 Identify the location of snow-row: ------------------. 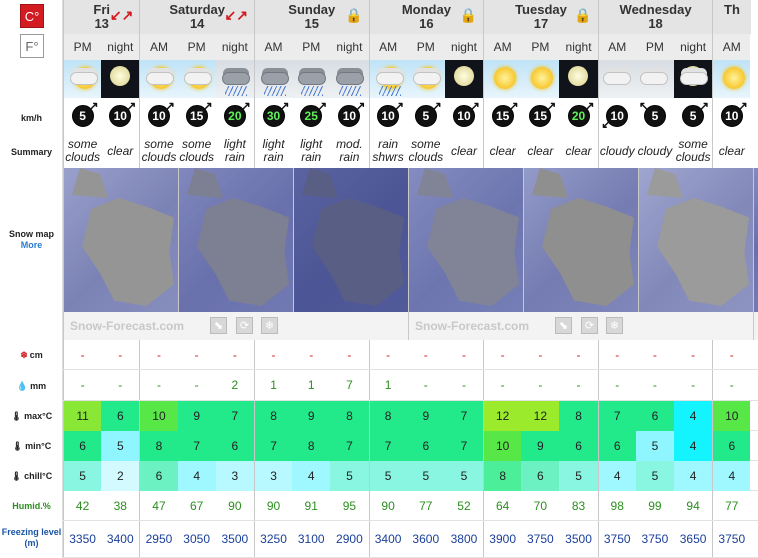
(410, 355).